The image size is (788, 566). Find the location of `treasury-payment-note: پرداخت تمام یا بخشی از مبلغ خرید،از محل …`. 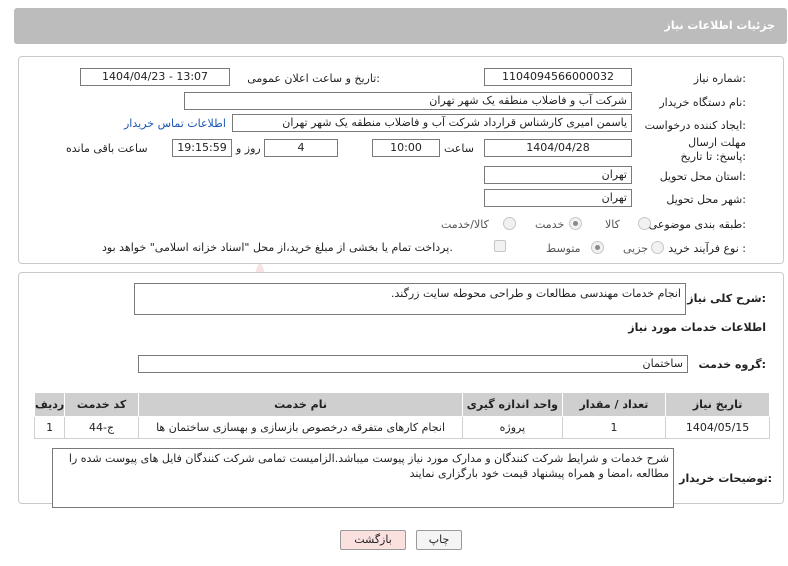

treasury-payment-note: پرداخت تمام یا بخشی از مبلغ خرید،از محل … is located at coordinates (277, 247).